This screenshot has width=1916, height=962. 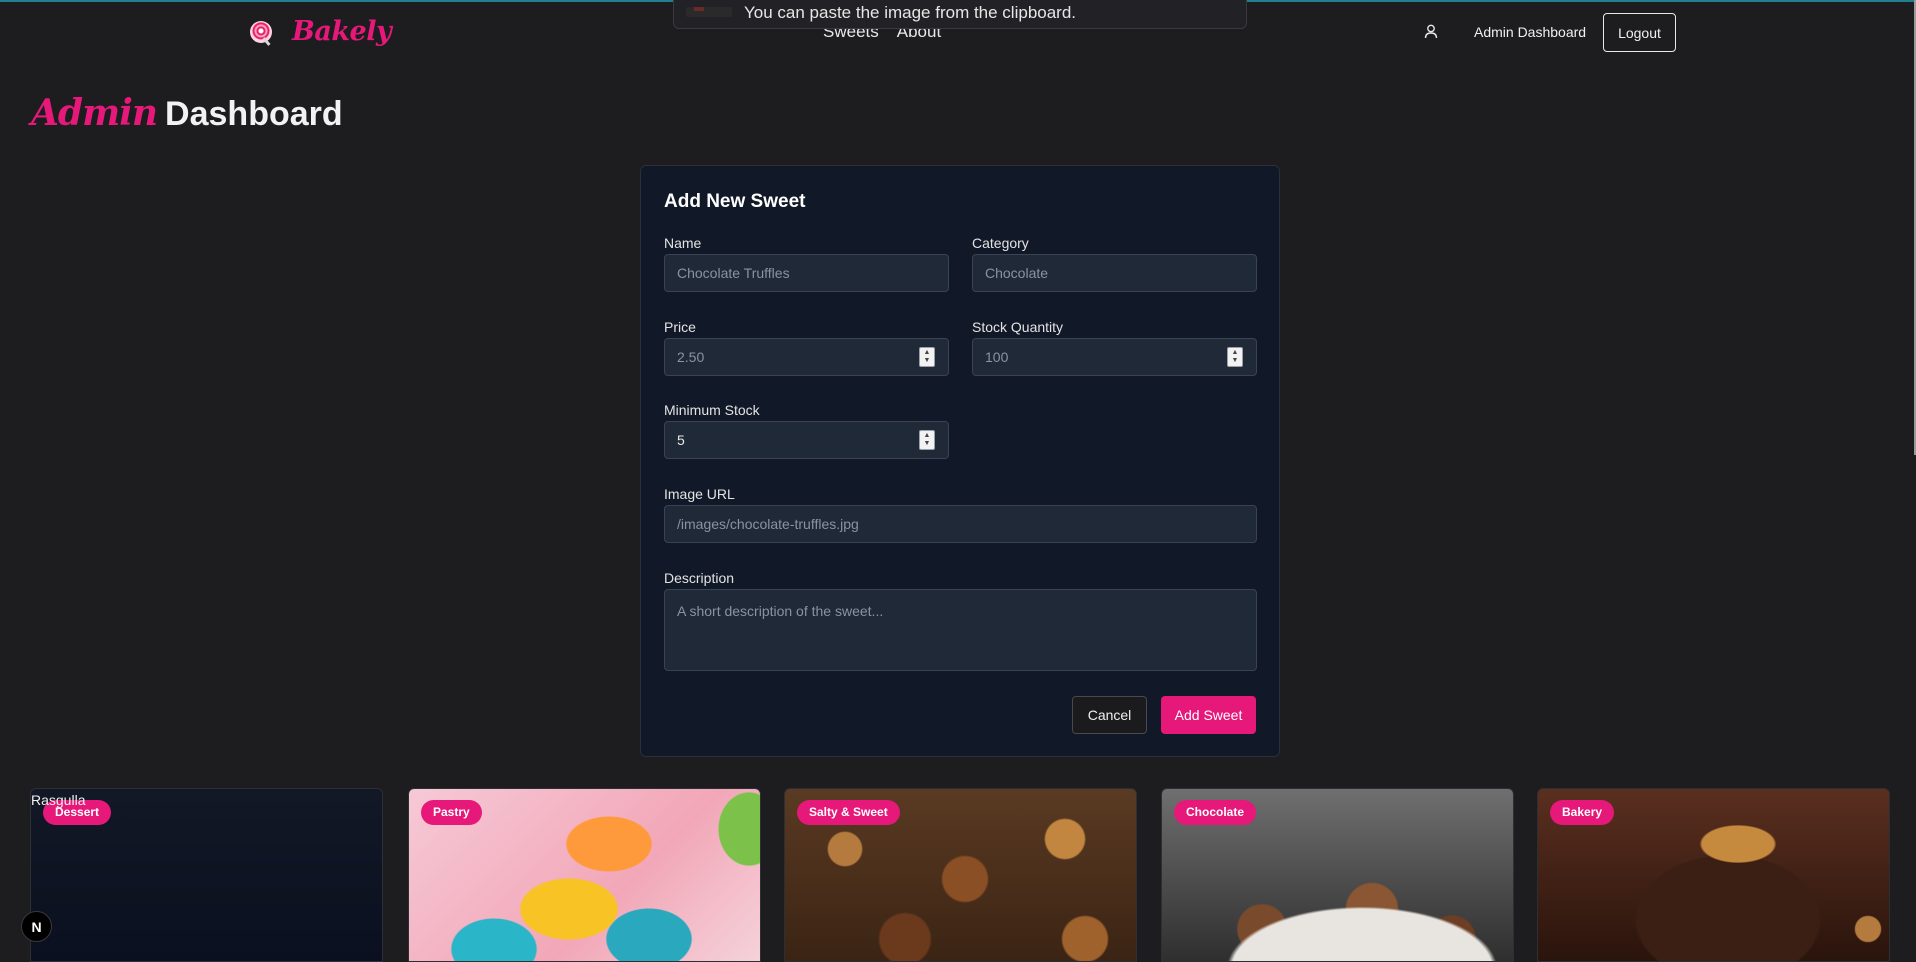 What do you see at coordinates (848, 812) in the screenshot?
I see `category-badge: Salty & Sweet` at bounding box center [848, 812].